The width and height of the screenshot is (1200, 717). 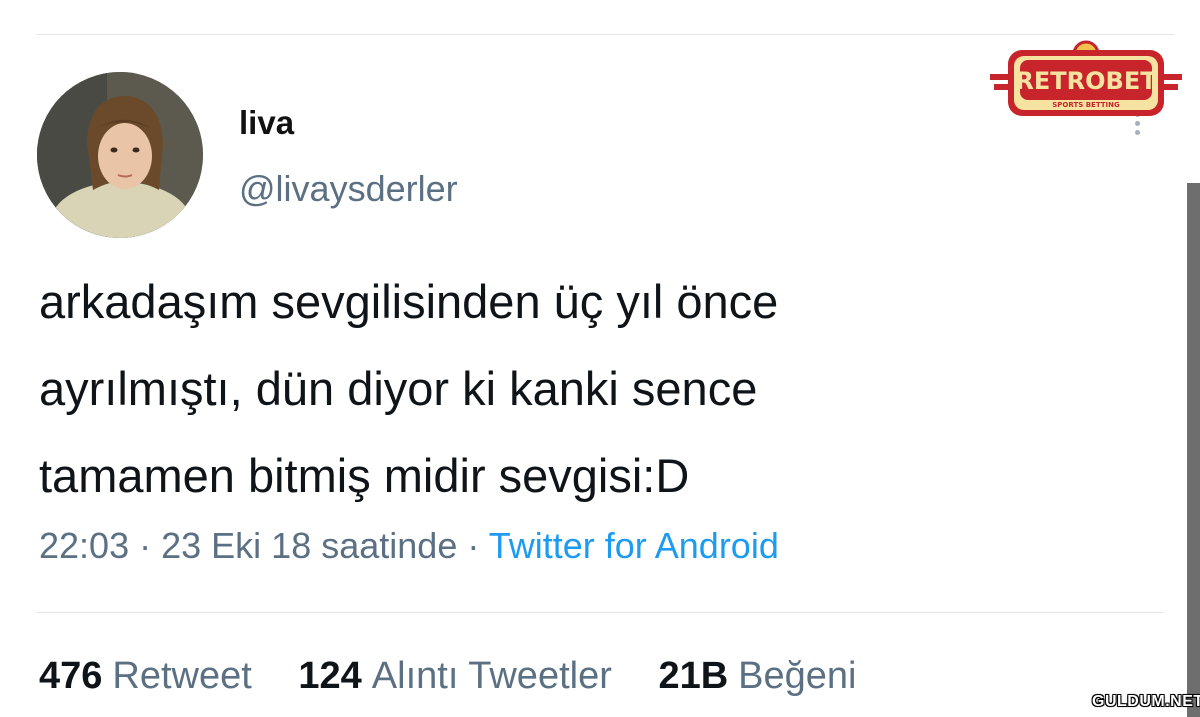 What do you see at coordinates (266, 123) in the screenshot?
I see `display-name: liva` at bounding box center [266, 123].